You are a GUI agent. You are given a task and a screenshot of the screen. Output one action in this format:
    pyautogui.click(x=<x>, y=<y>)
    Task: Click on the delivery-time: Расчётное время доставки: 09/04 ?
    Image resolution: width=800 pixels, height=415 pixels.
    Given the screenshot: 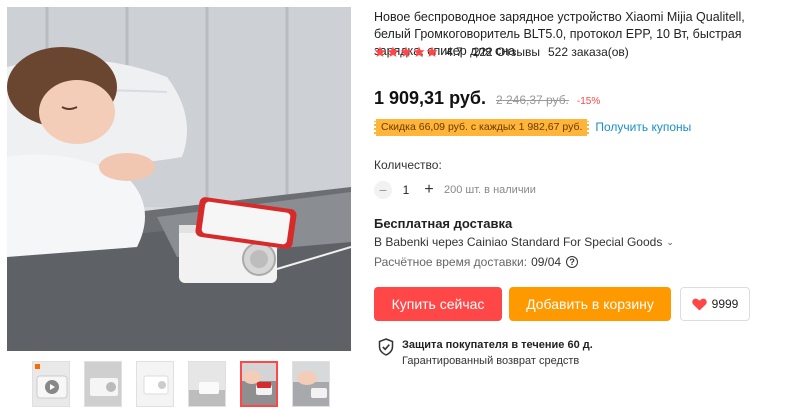 What is the action you would take?
    pyautogui.click(x=476, y=262)
    